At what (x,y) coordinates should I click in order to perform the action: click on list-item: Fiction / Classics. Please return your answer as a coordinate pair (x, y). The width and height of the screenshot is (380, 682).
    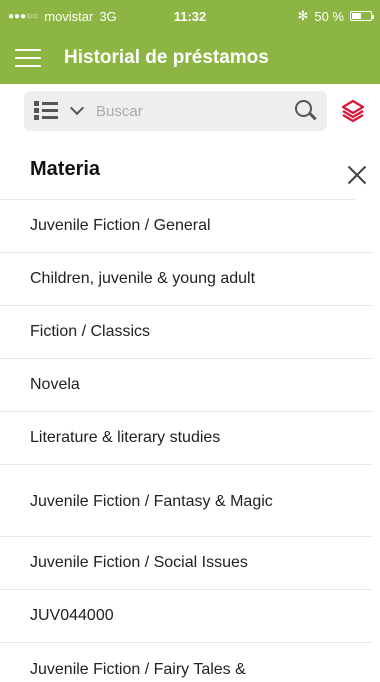
    Looking at the image, I should click on (186, 332).